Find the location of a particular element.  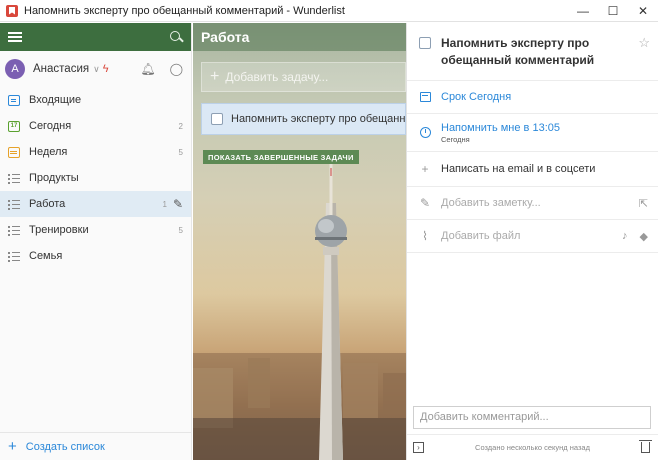

today-icon: 17 is located at coordinates (14, 126).